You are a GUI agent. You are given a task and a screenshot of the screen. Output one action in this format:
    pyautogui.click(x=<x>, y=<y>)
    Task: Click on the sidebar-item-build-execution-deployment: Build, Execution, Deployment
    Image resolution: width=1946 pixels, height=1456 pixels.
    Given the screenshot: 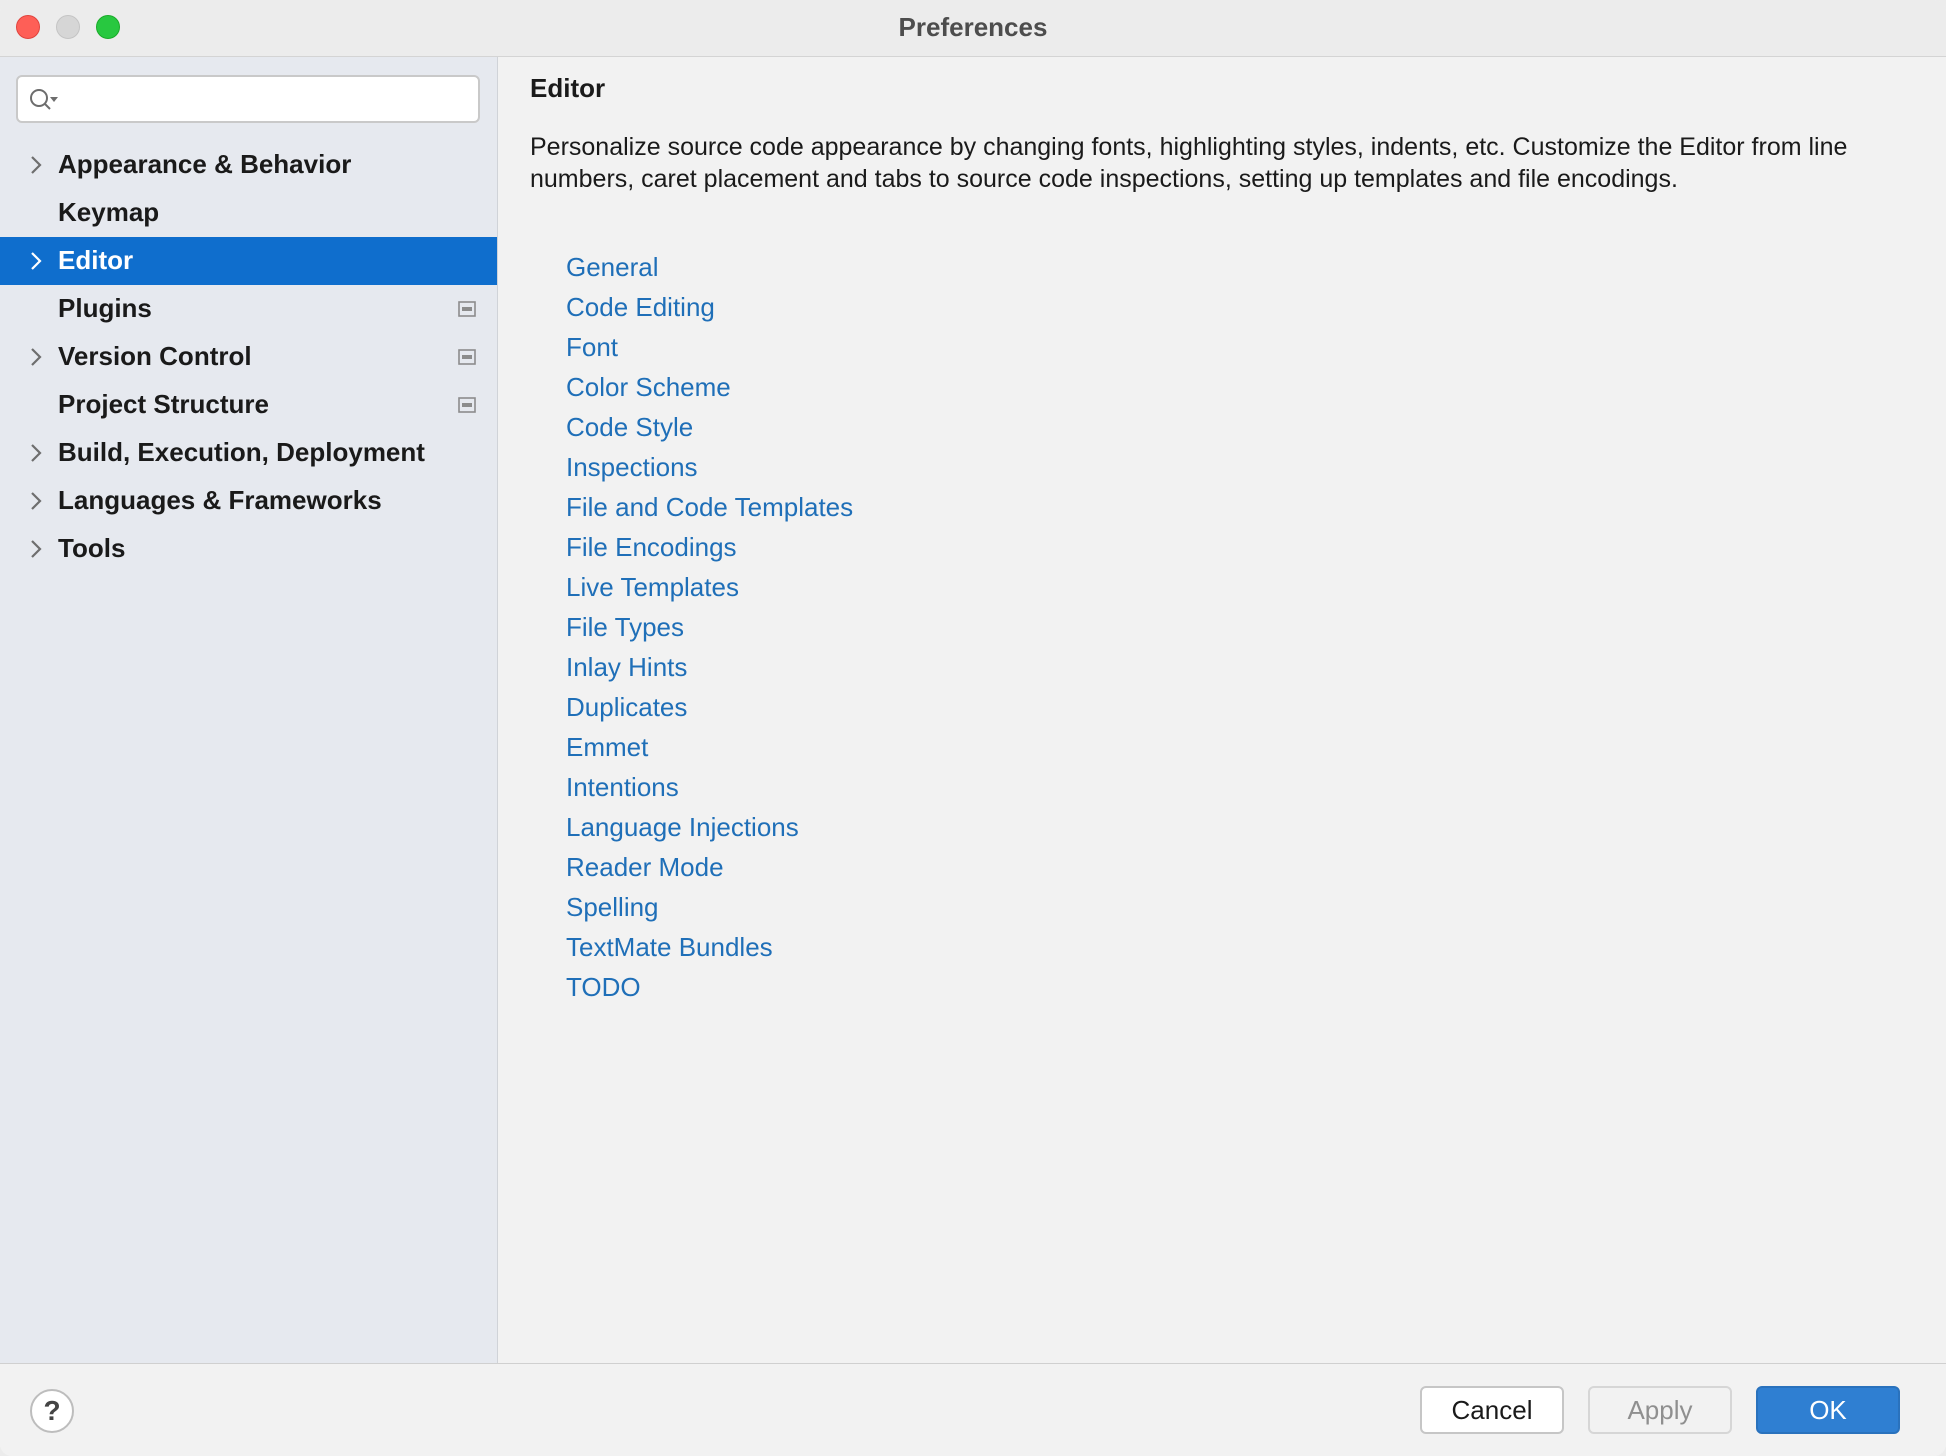 What is the action you would take?
    pyautogui.click(x=248, y=453)
    